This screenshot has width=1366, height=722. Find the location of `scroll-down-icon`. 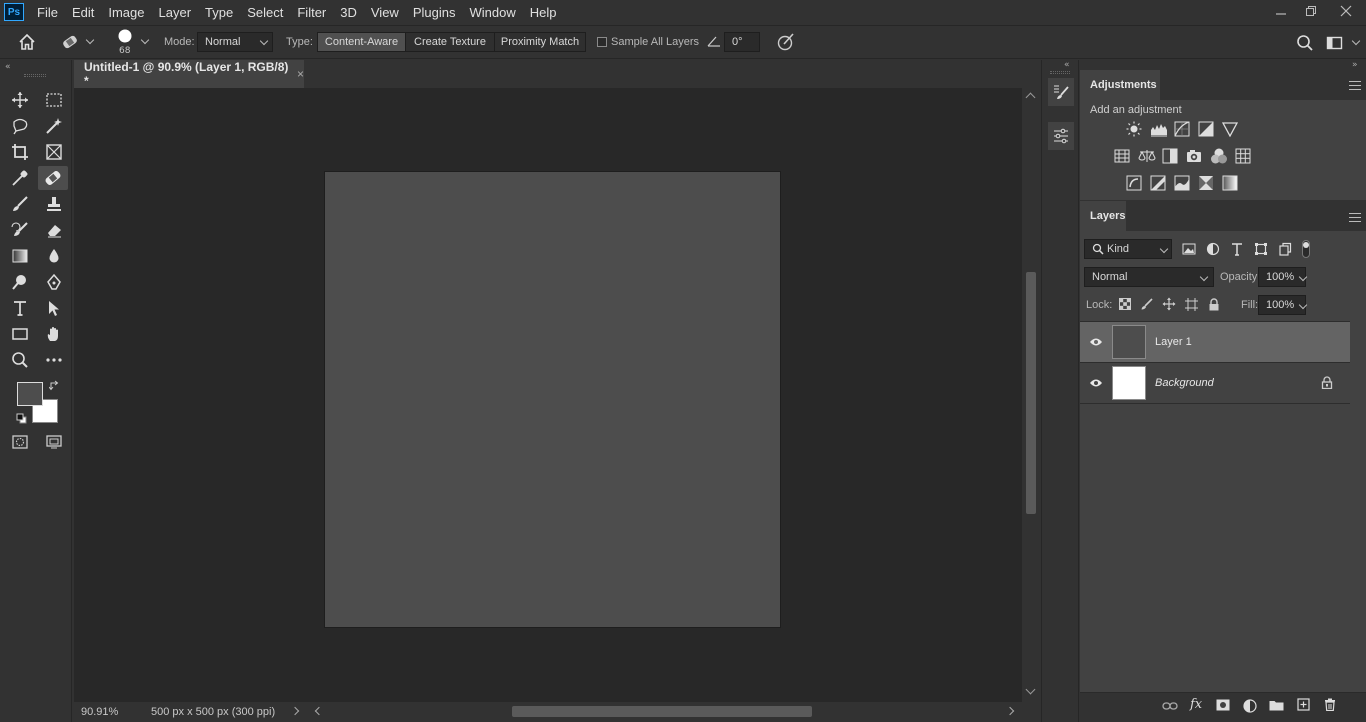

scroll-down-icon is located at coordinates (1030, 689).